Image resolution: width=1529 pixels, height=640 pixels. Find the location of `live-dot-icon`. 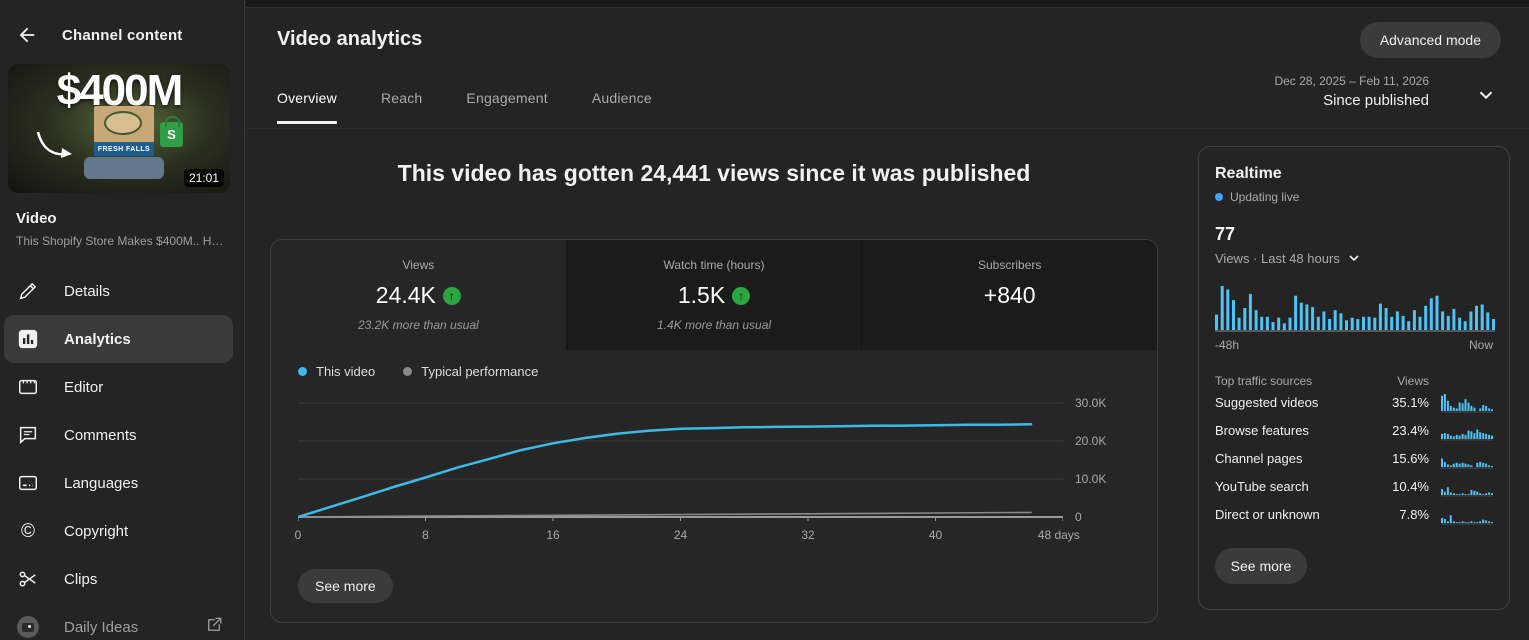

live-dot-icon is located at coordinates (1219, 197).